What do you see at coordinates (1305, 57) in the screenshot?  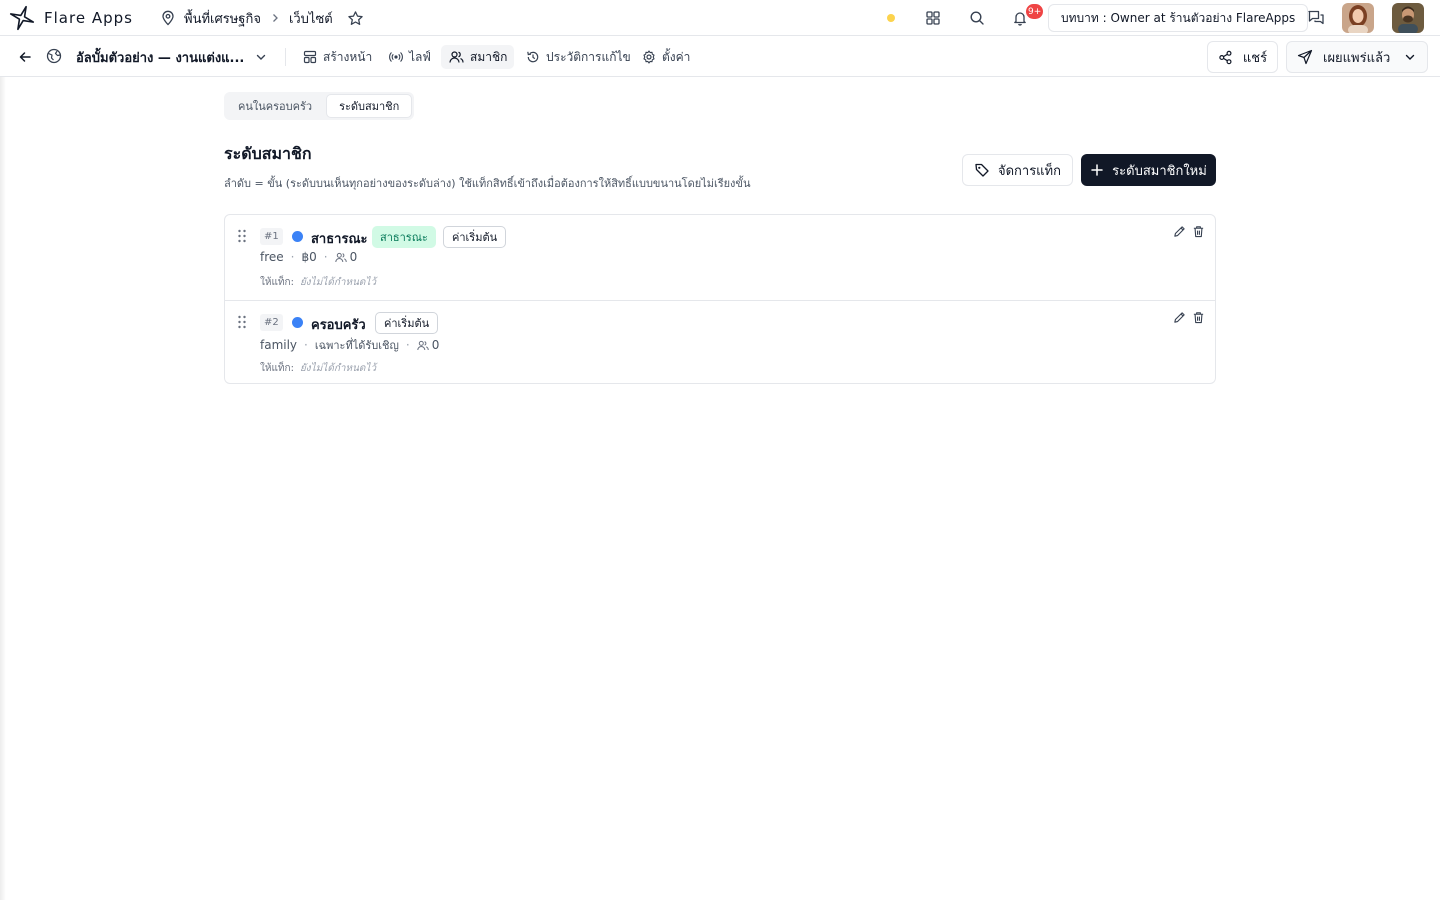 I see `send-icon` at bounding box center [1305, 57].